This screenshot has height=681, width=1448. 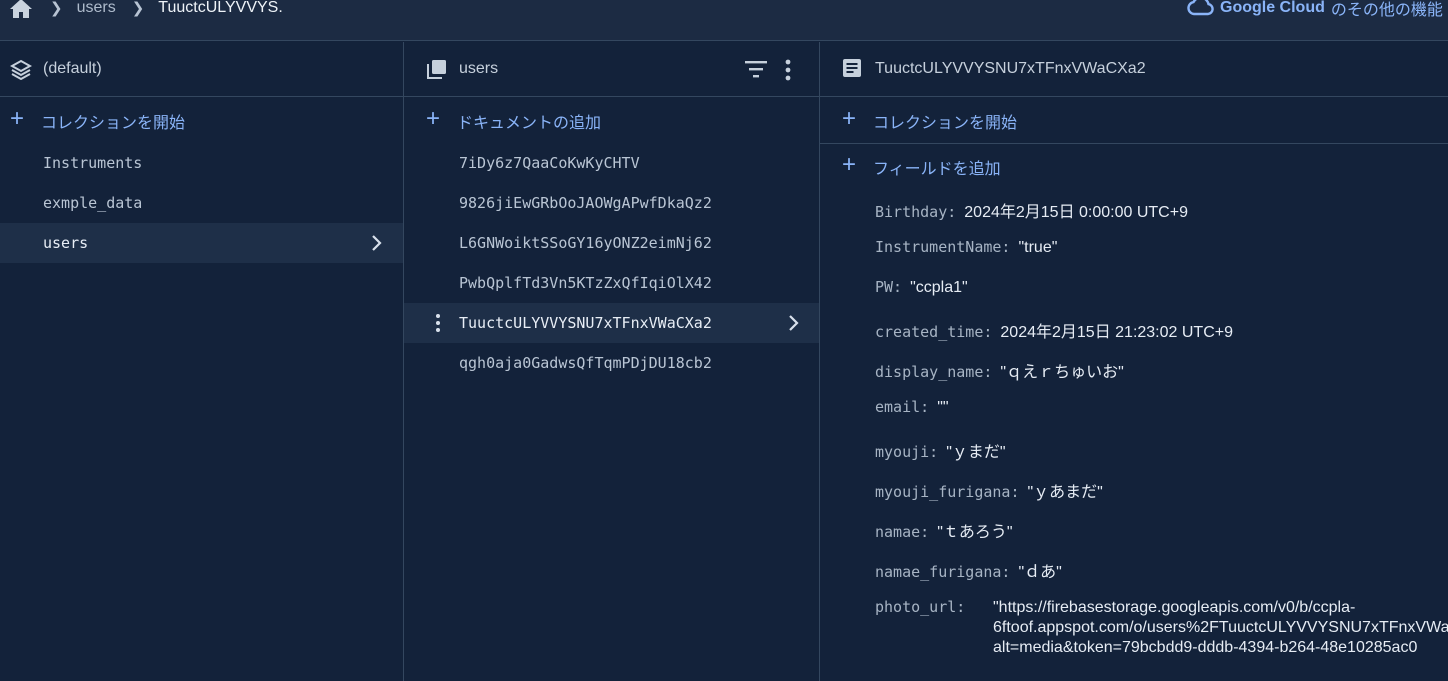 I want to click on field-key: photo_url:, so click(x=920, y=607).